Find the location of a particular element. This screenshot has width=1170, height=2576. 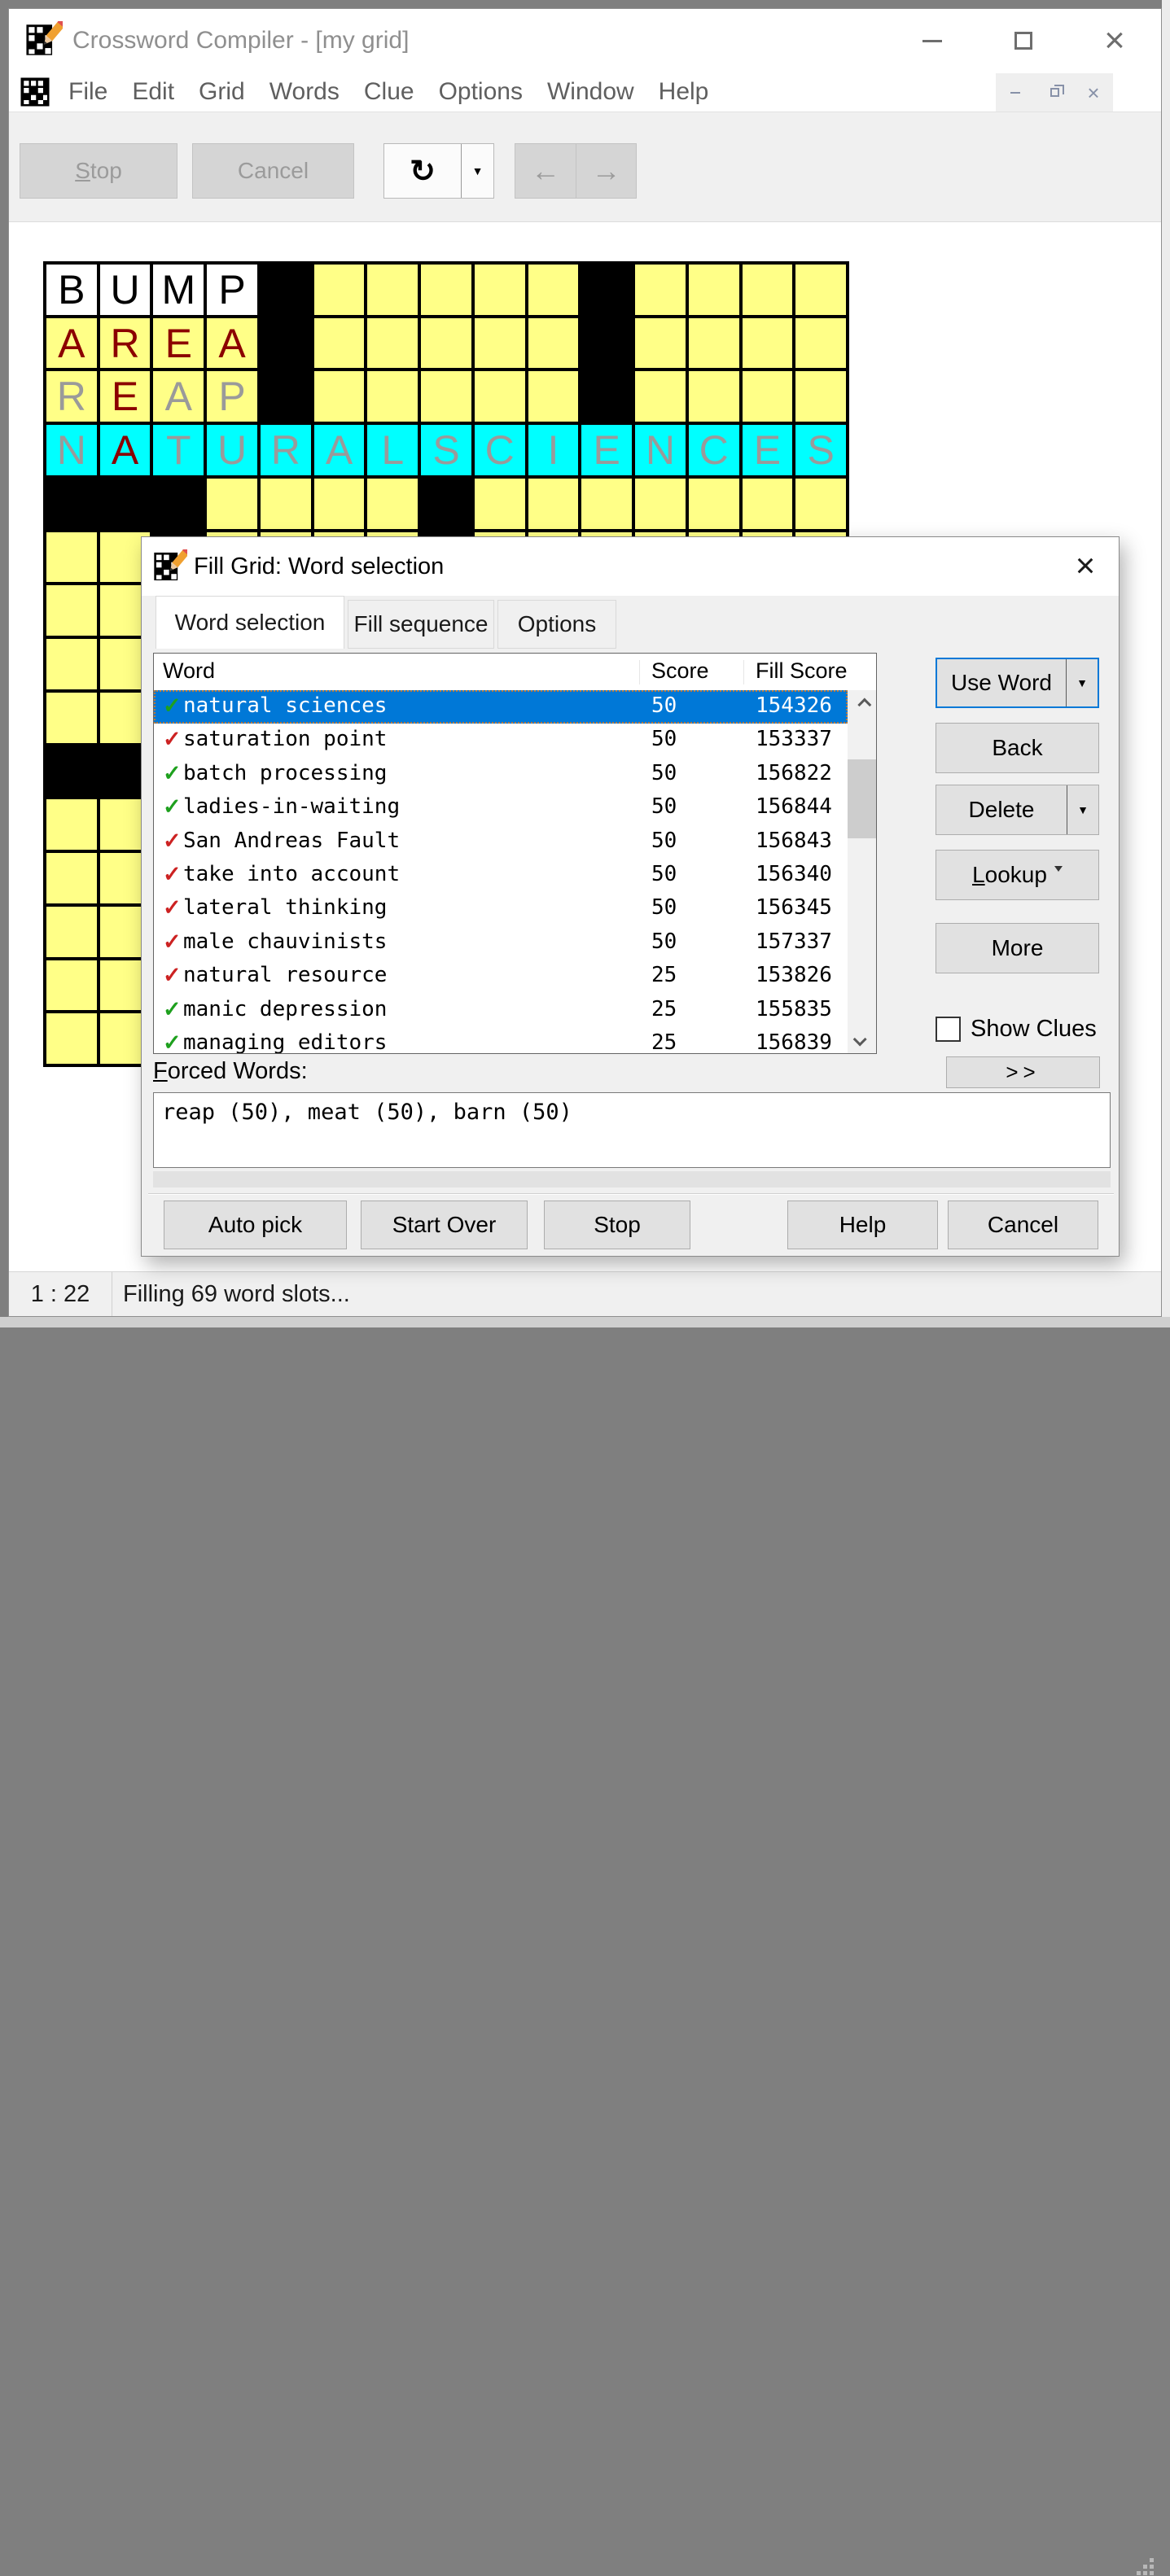

minimize-button is located at coordinates (932, 40).